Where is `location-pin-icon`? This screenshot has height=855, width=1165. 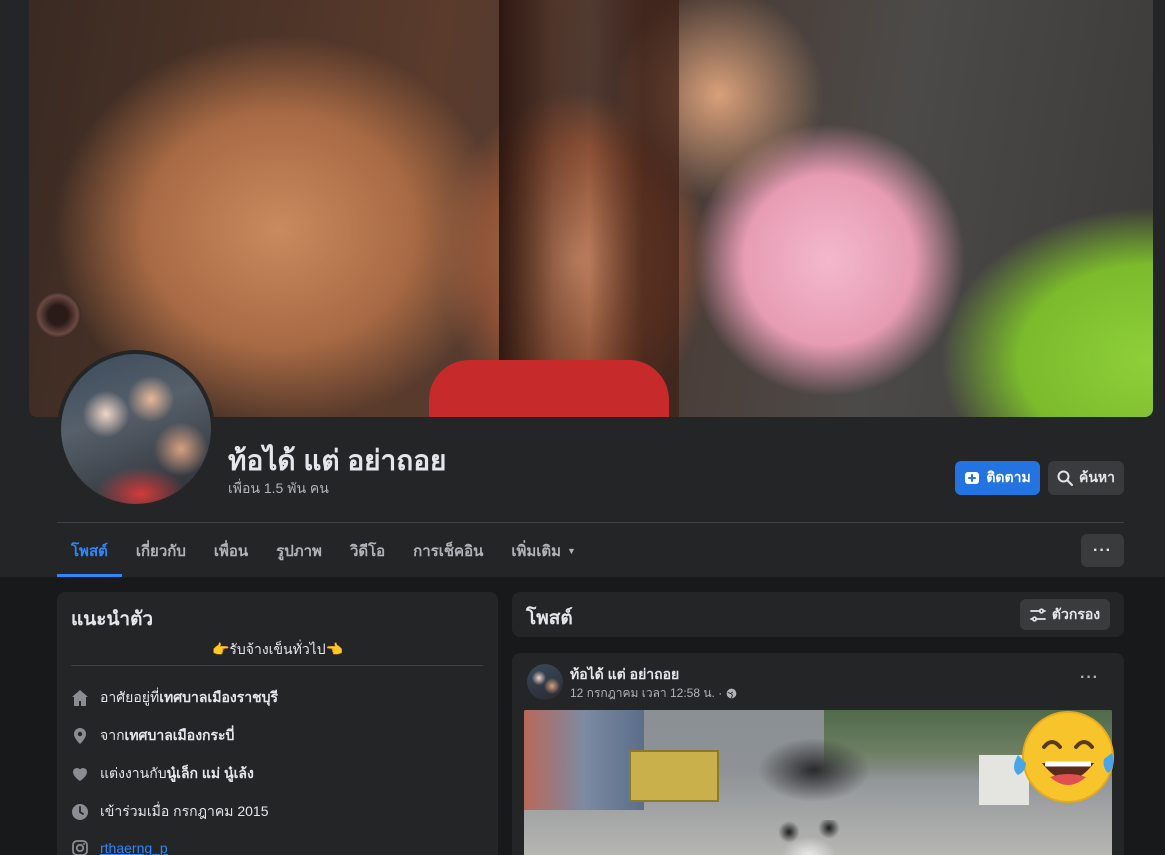 location-pin-icon is located at coordinates (80, 736).